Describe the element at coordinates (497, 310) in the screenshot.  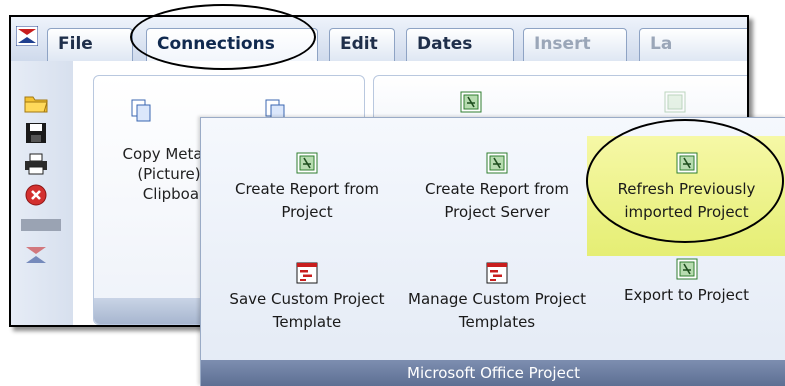
I see `button-label: Manage Custom Project Templates` at that location.